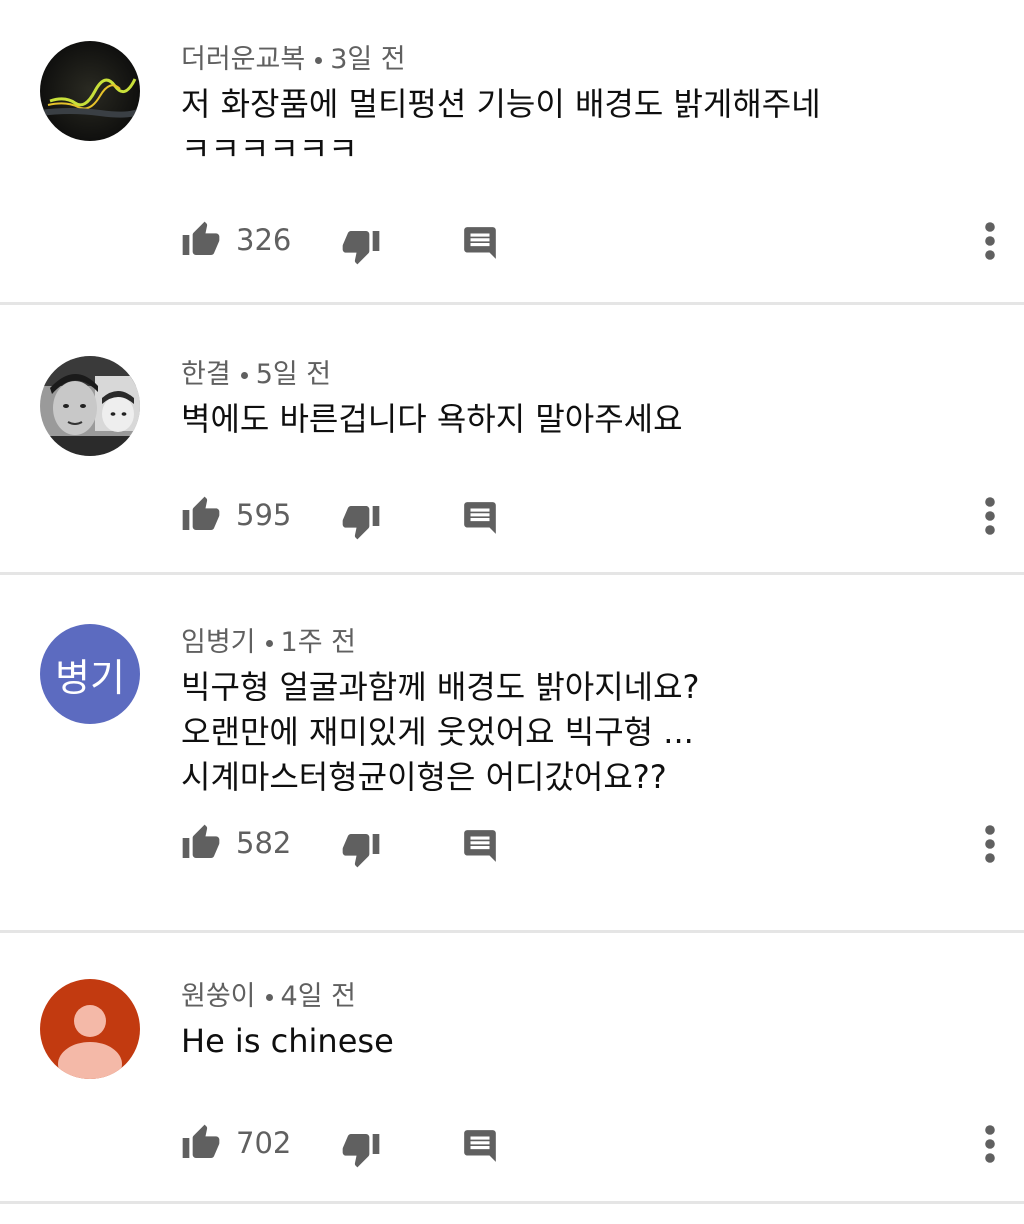 Image resolution: width=1024 pixels, height=1224 pixels. What do you see at coordinates (218, 642) in the screenshot?
I see `author-name: 임병기` at bounding box center [218, 642].